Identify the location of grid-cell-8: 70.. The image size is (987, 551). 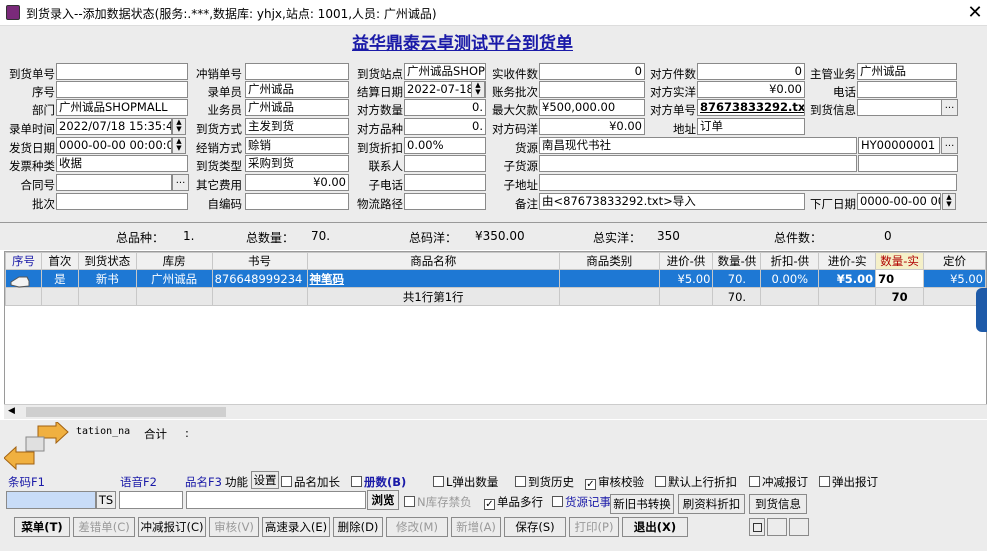
(737, 278).